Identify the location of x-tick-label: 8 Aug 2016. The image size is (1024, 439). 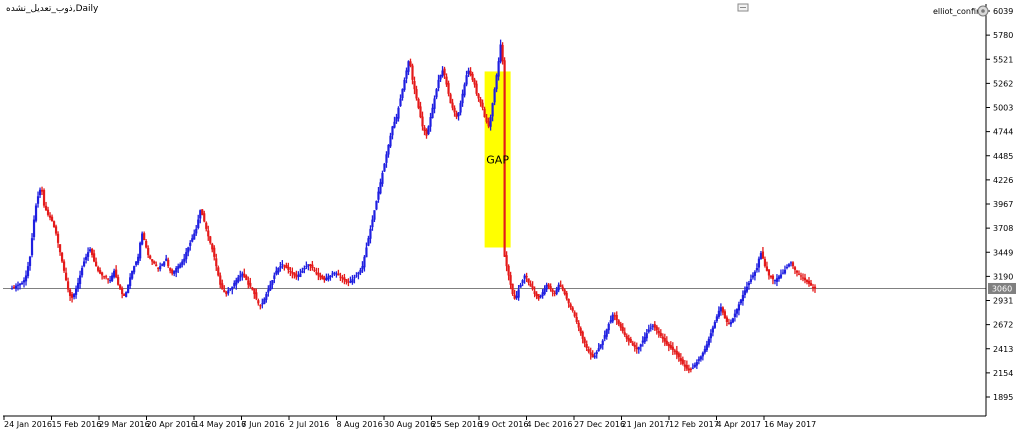
(360, 424).